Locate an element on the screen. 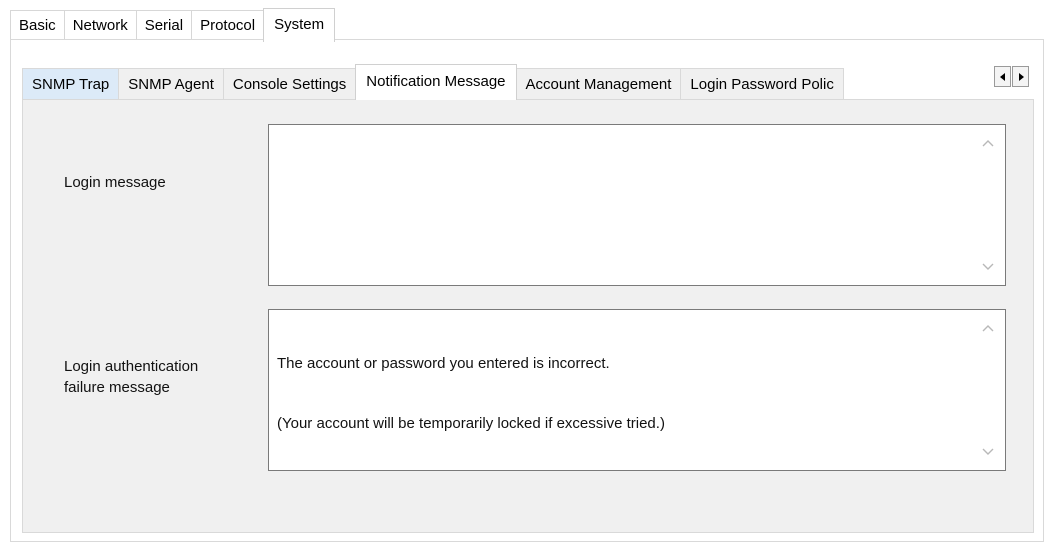 Image resolution: width=1053 pixels, height=553 pixels. arrow-left-icon is located at coordinates (1002, 76).